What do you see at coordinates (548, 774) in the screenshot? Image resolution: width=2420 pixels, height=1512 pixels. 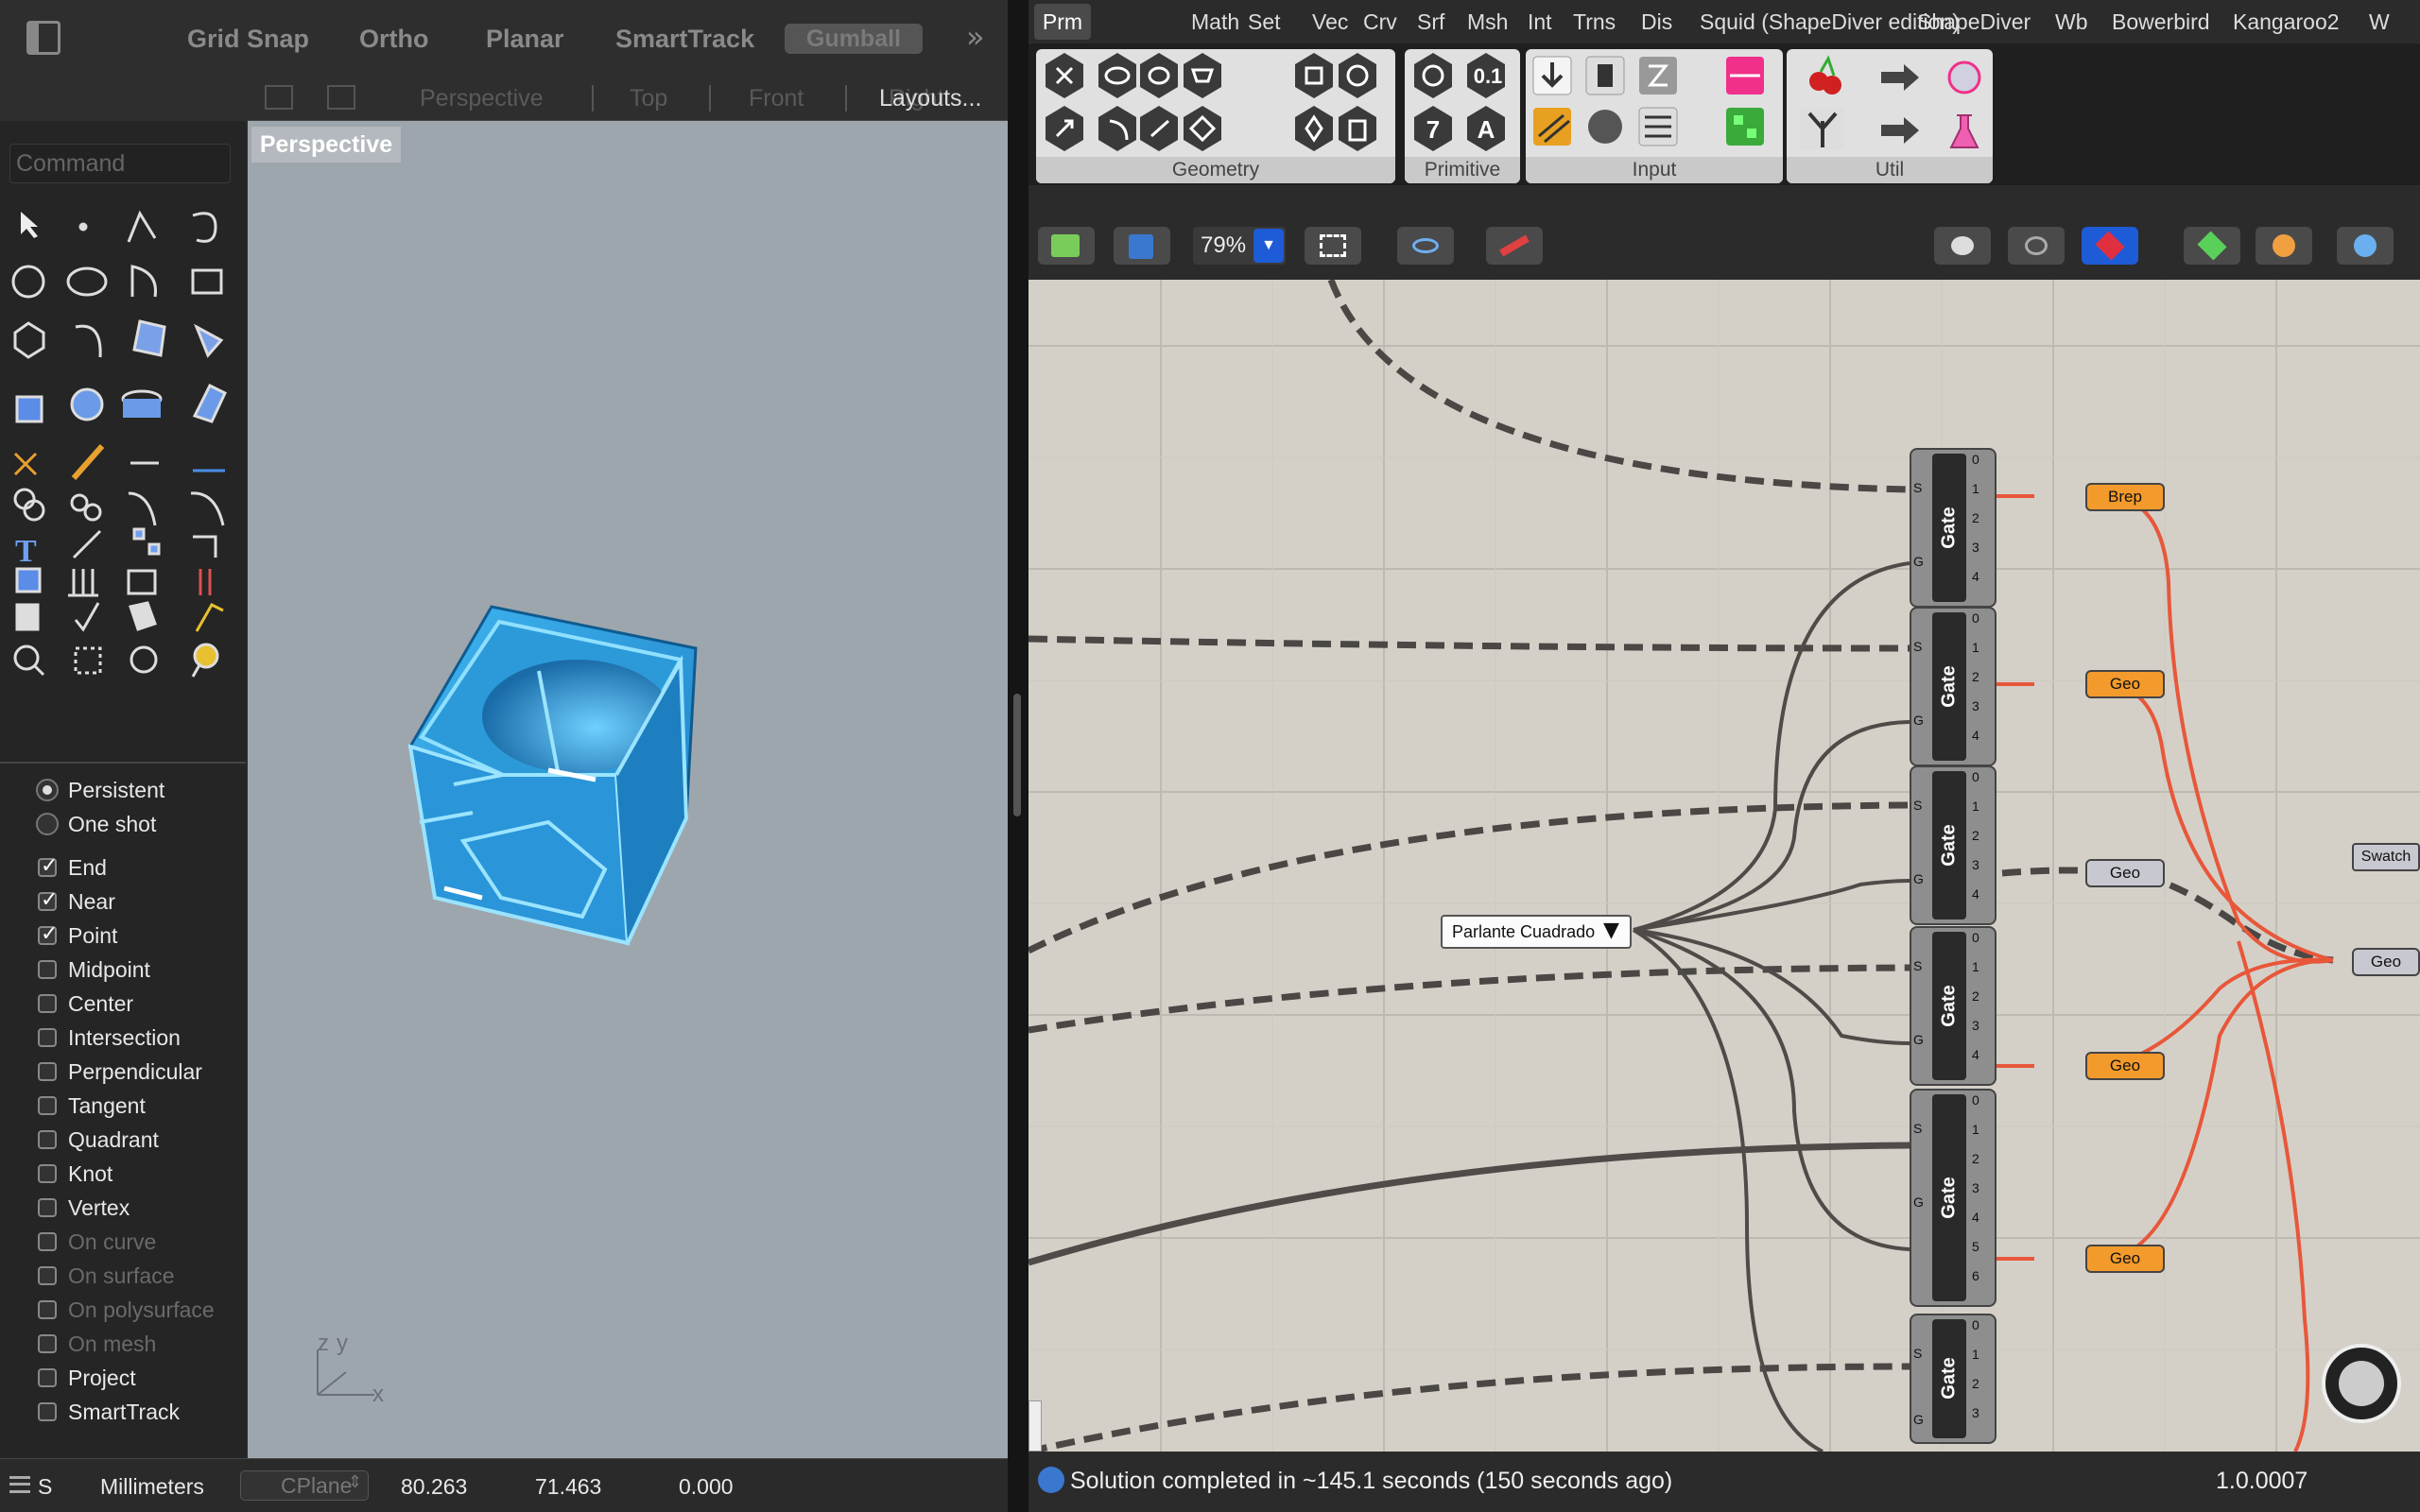 I see `cube-model` at bounding box center [548, 774].